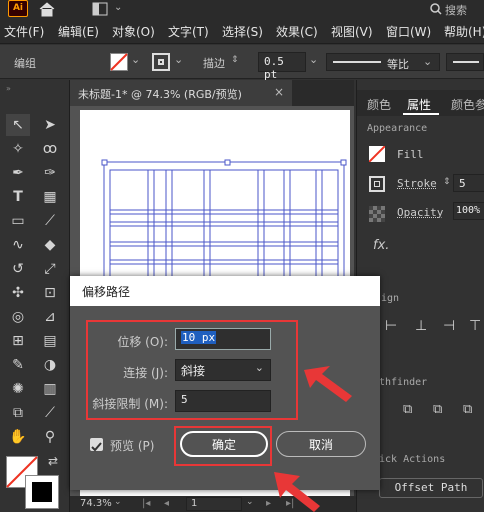 The image size is (484, 512). Describe the element at coordinates (377, 184) in the screenshot. I see `appearance-stroke-swatch` at that location.